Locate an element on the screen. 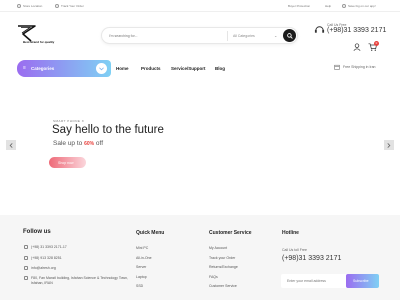 Image resolution: width=400 pixels, height=300 pixels. hero-title: Say hello to the future is located at coordinates (108, 130).